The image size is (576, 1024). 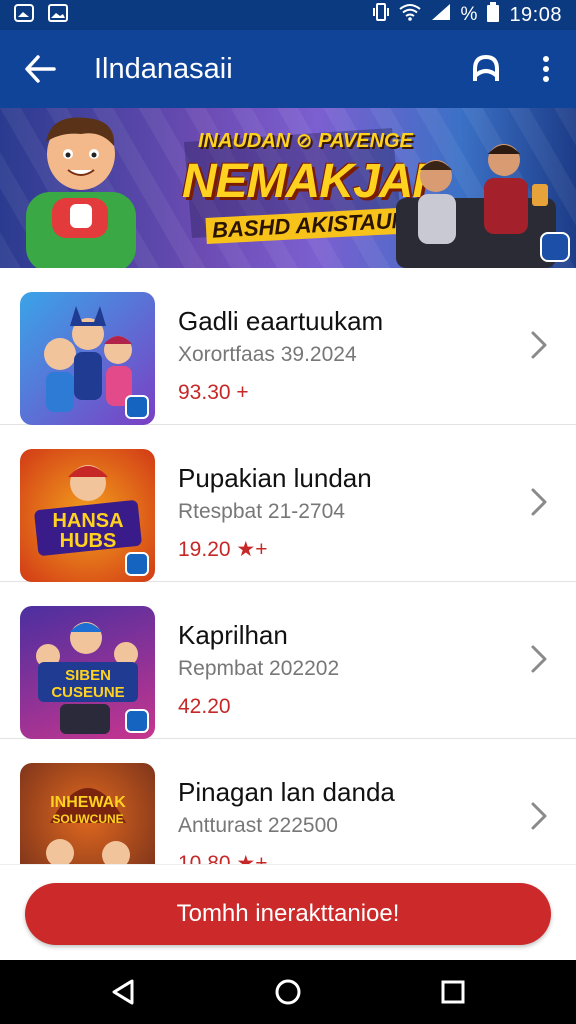 I want to click on nav-home-icon, so click(x=288, y=992).